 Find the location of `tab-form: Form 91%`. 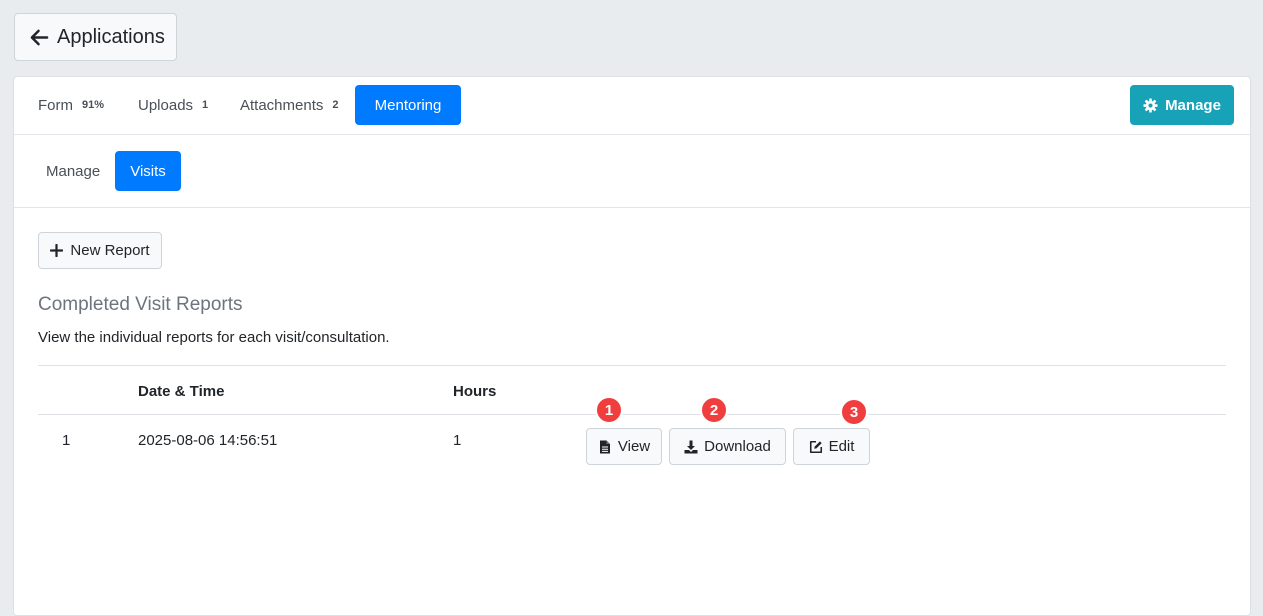

tab-form: Form 91% is located at coordinates (71, 105).